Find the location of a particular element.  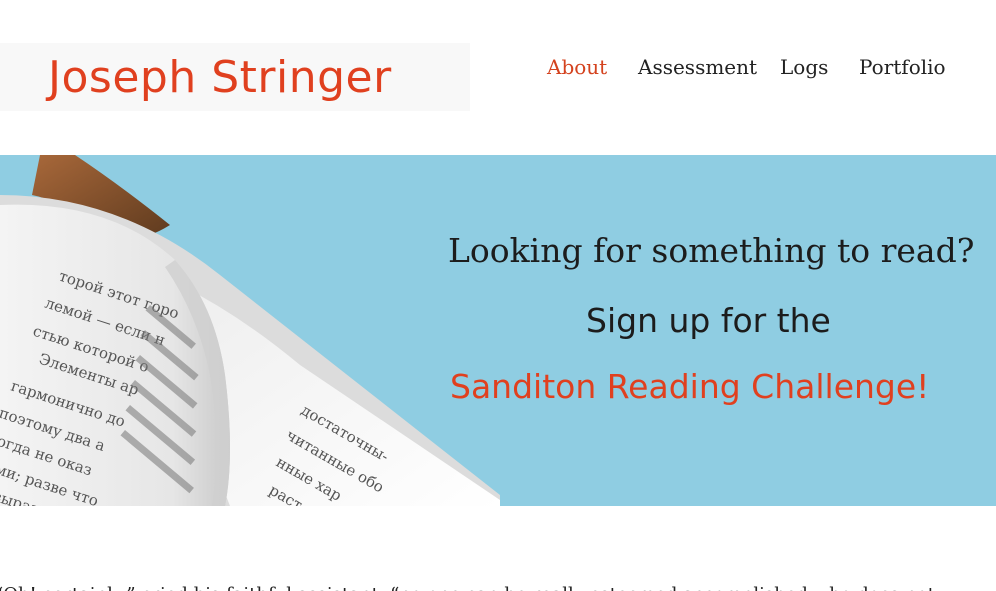

nav-item-about: About is located at coordinates (577, 67).